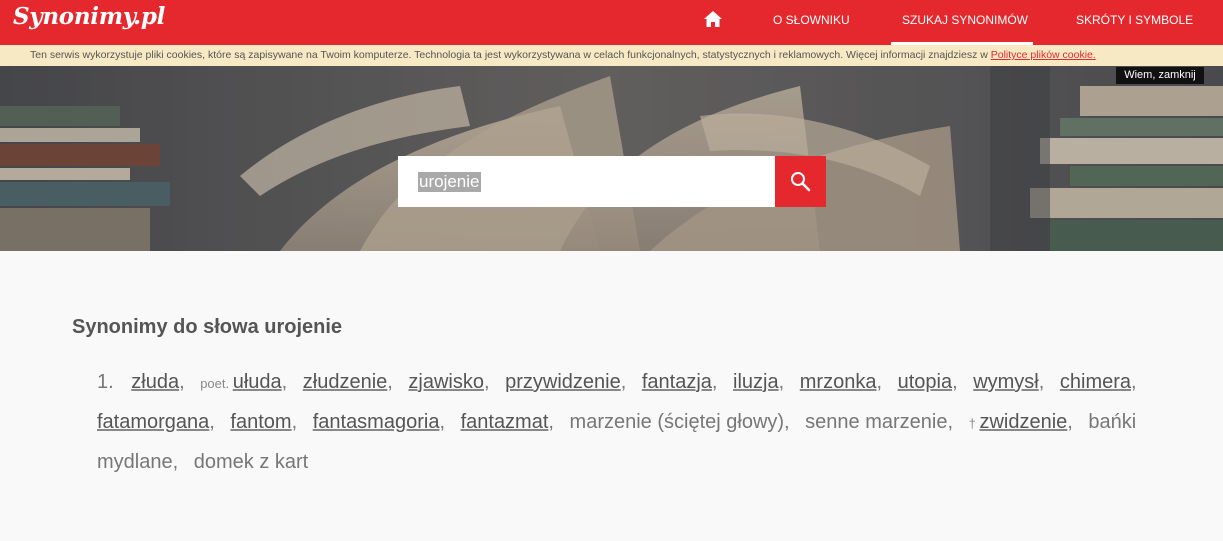 Image resolution: width=1223 pixels, height=541 pixels. What do you see at coordinates (974, 423) in the screenshot?
I see `synonym-qualifier: †` at bounding box center [974, 423].